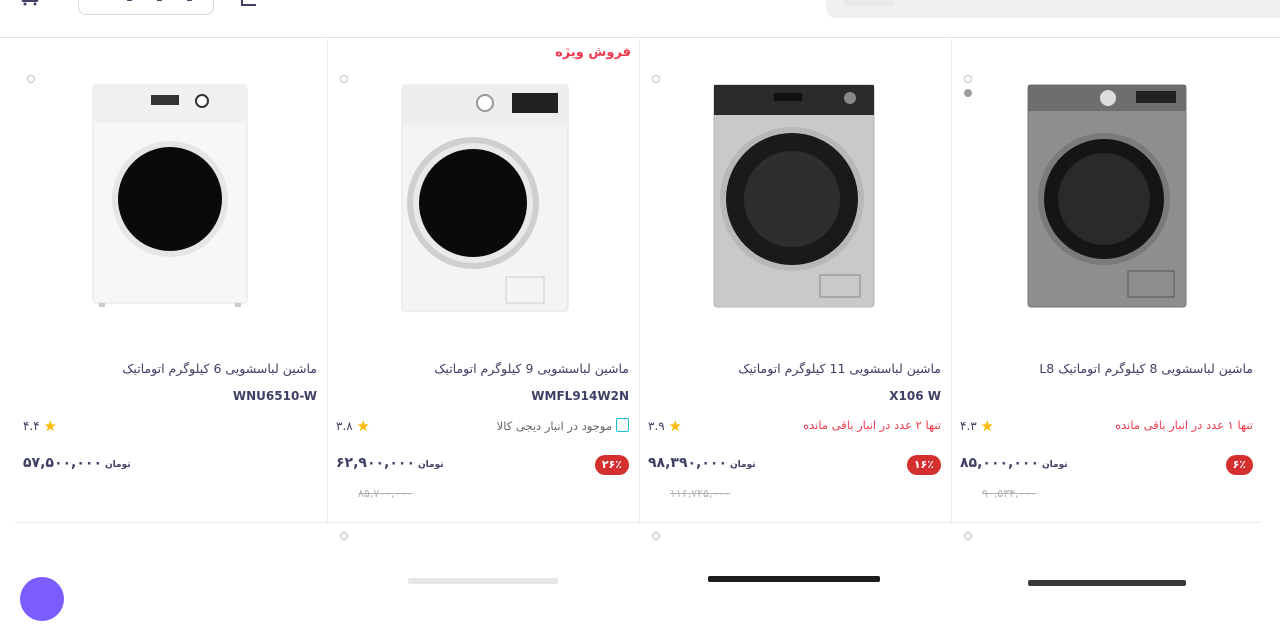 The width and height of the screenshot is (1280, 637). I want to click on site-header: • ▪ ▪ ▪, so click(640, 19).